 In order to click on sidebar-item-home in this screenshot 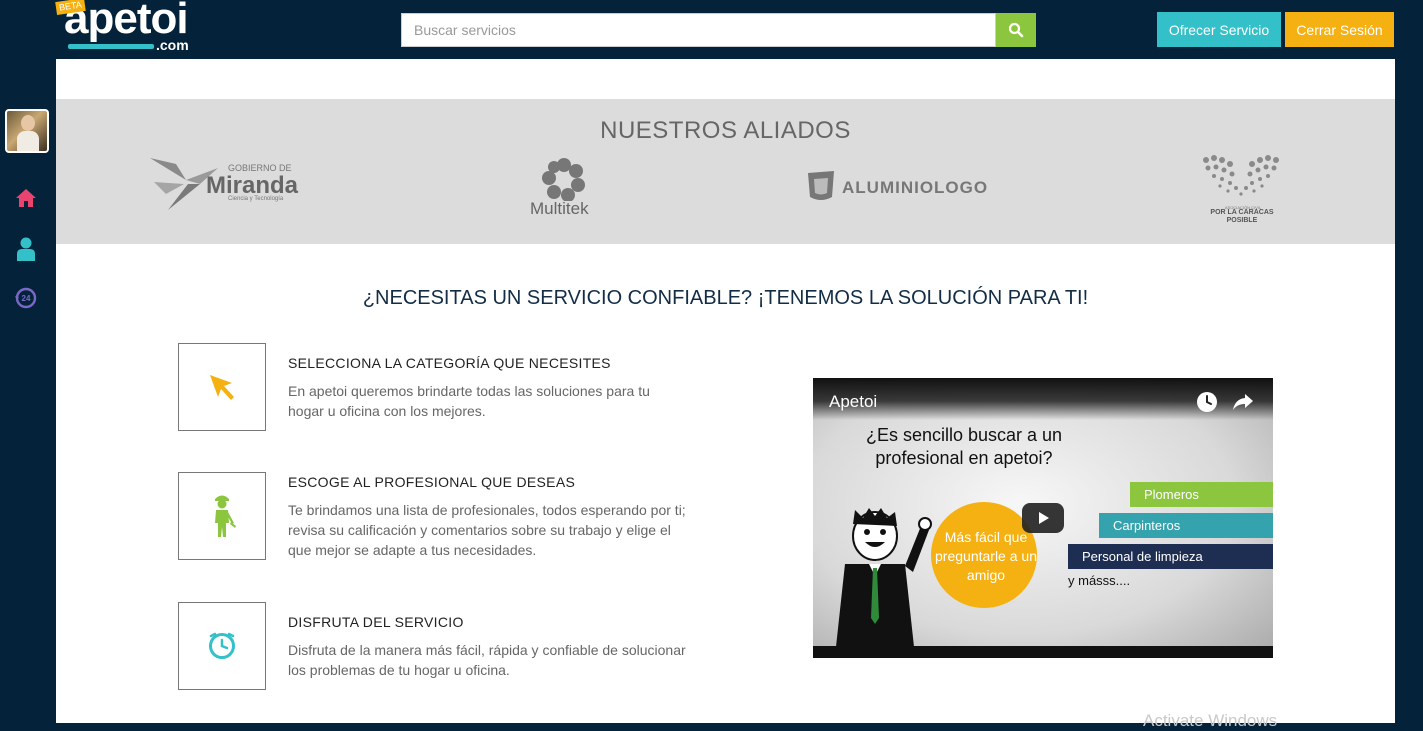, I will do `click(26, 198)`.